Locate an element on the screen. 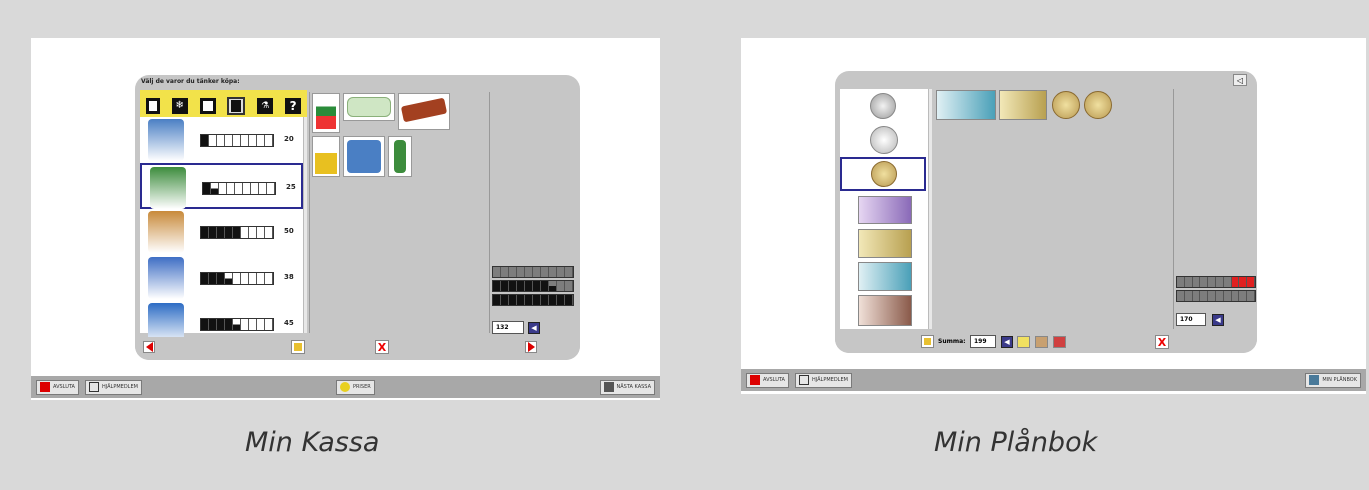 This screenshot has width=1369, height=490. item-price: 50 is located at coordinates (289, 231).